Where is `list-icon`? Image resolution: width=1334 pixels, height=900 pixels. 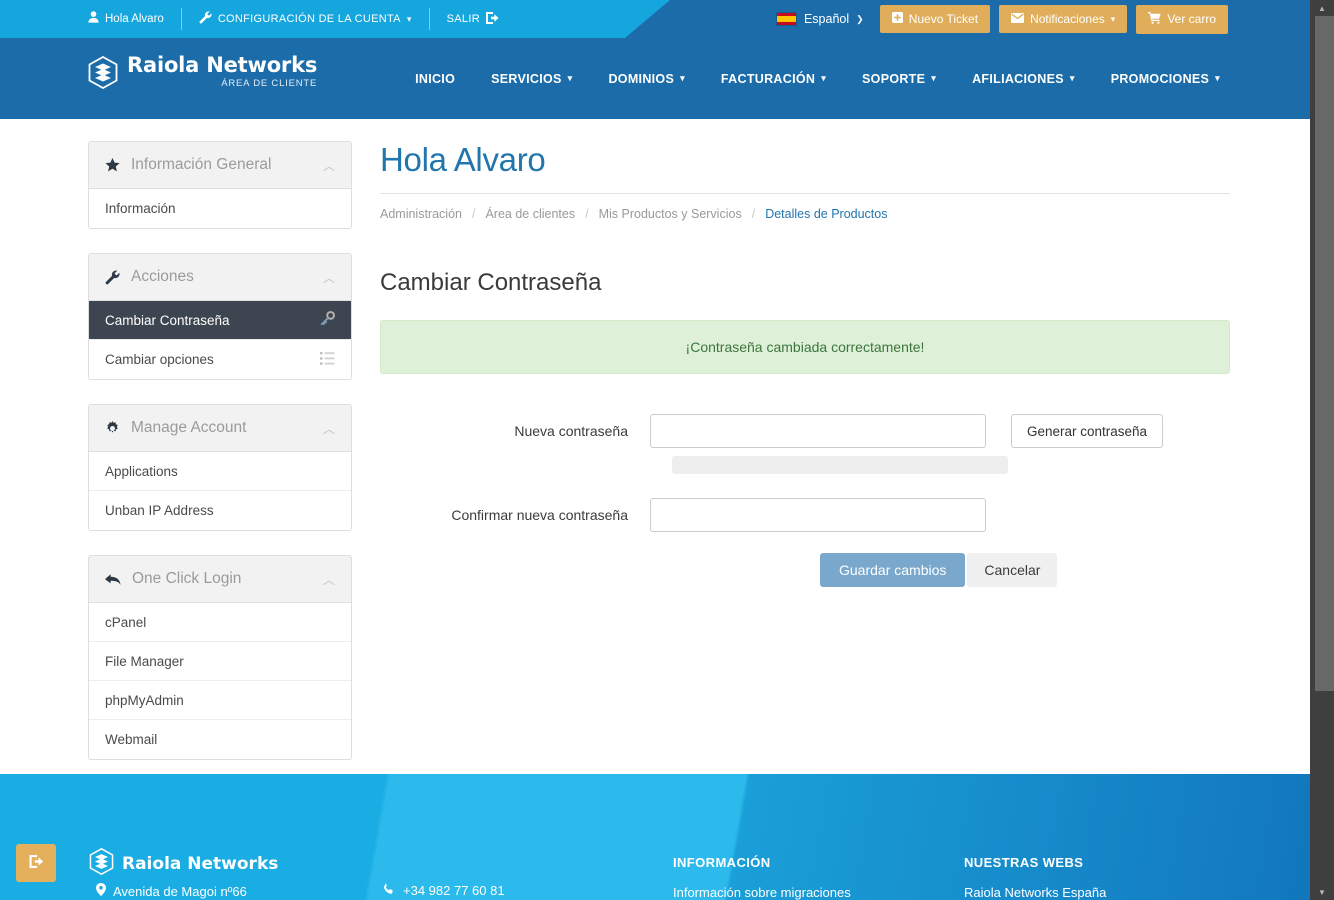
list-icon is located at coordinates (327, 359).